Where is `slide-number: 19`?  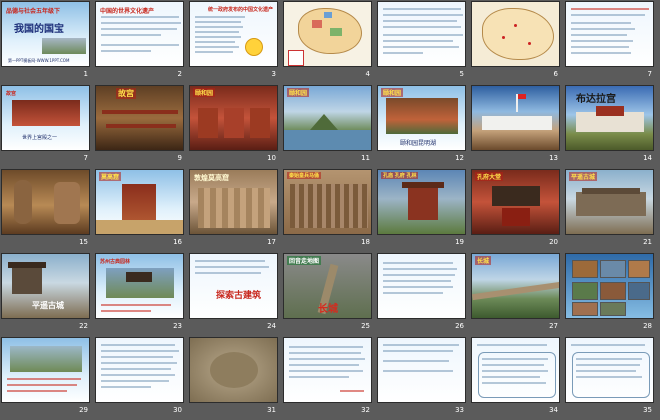 slide-number: 19 is located at coordinates (459, 242).